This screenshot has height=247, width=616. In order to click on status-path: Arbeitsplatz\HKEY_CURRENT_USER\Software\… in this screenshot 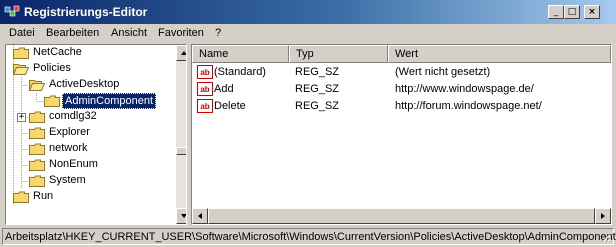, I will do `click(310, 237)`.